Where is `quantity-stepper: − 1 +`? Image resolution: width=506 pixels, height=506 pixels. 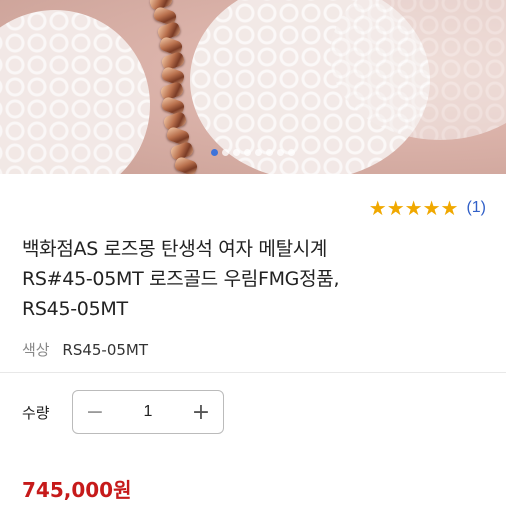 quantity-stepper: − 1 + is located at coordinates (148, 412).